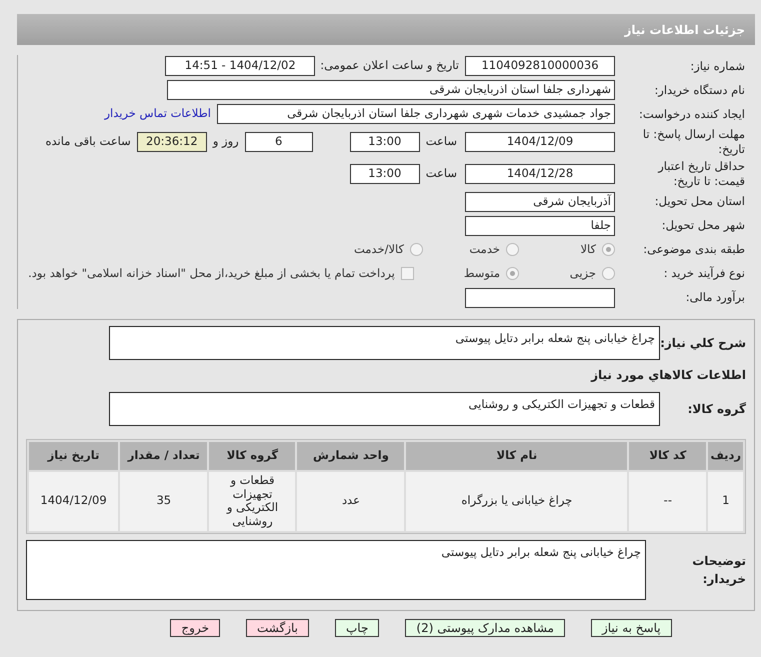 The image size is (761, 657). What do you see at coordinates (700, 173) in the screenshot?
I see `field-label: حداقل تاریخ اعتبار قیمت: تا تاریخ:` at bounding box center [700, 173].